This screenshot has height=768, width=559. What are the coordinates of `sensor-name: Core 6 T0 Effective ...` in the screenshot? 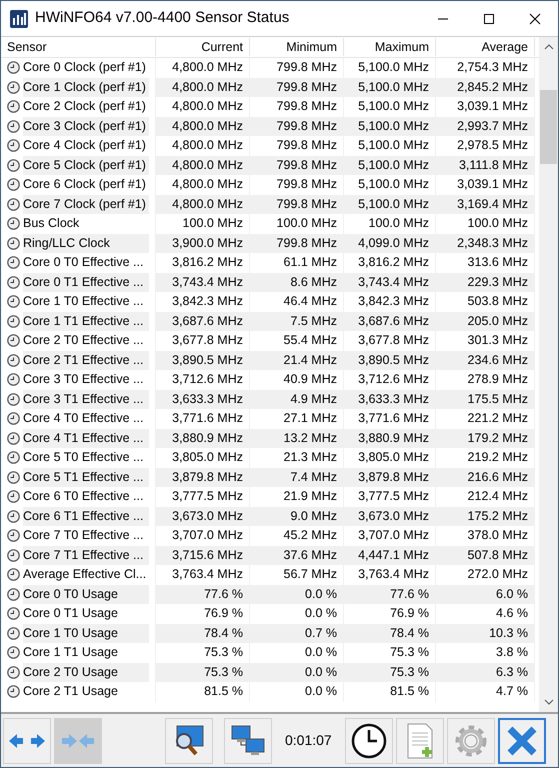 It's located at (83, 497).